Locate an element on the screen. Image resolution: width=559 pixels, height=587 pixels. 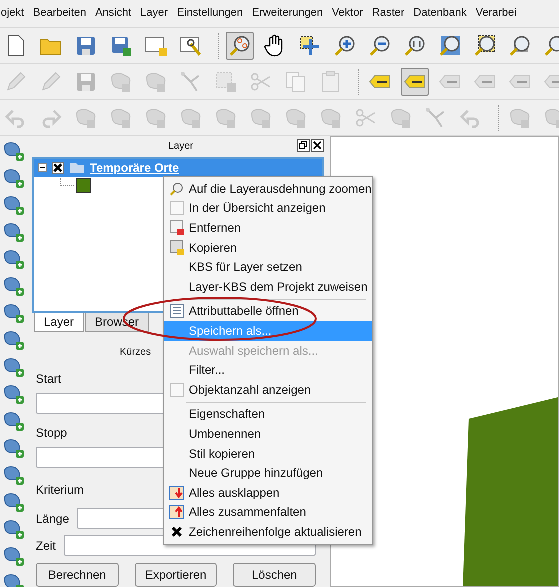
field-label: Zeit is located at coordinates (46, 546).